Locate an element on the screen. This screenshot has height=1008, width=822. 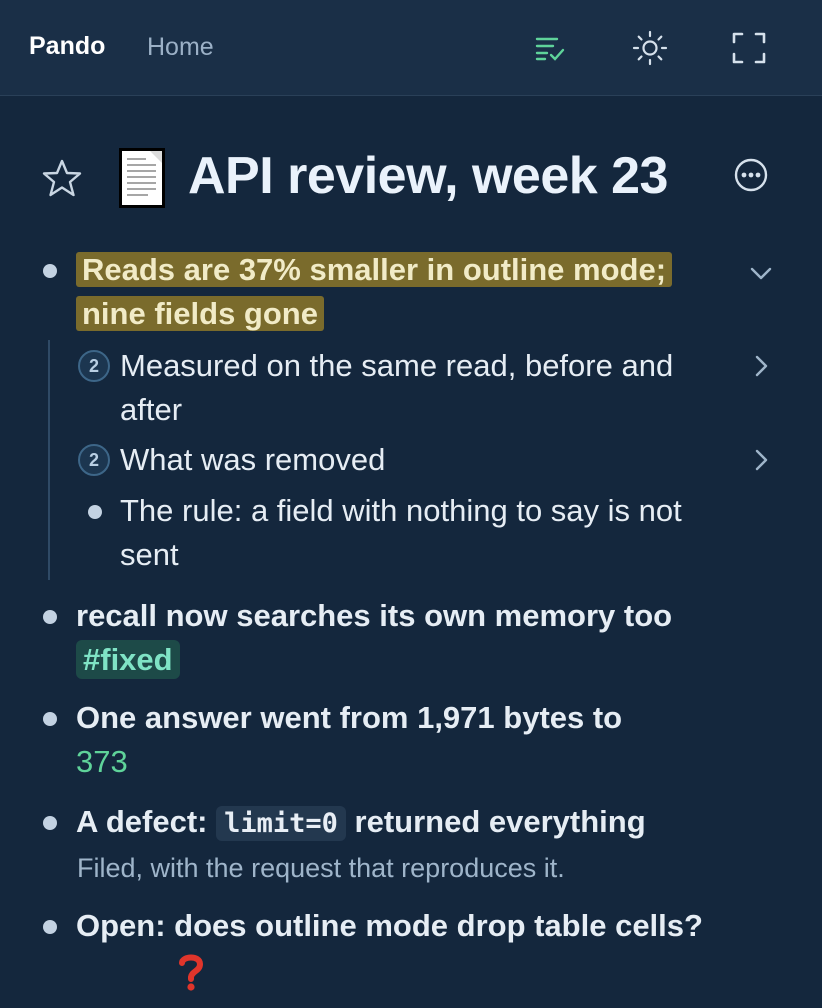
page-title-row: API review, week 23 is located at coordinates (411, 180).